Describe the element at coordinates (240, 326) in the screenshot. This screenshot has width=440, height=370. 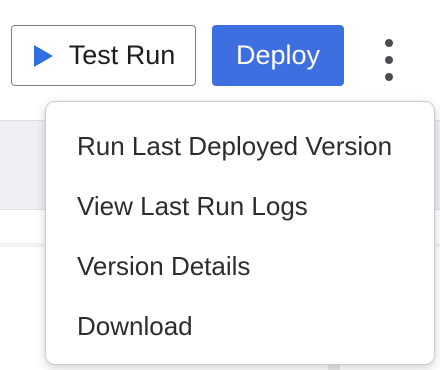
I see `menu-item-download: Download` at that location.